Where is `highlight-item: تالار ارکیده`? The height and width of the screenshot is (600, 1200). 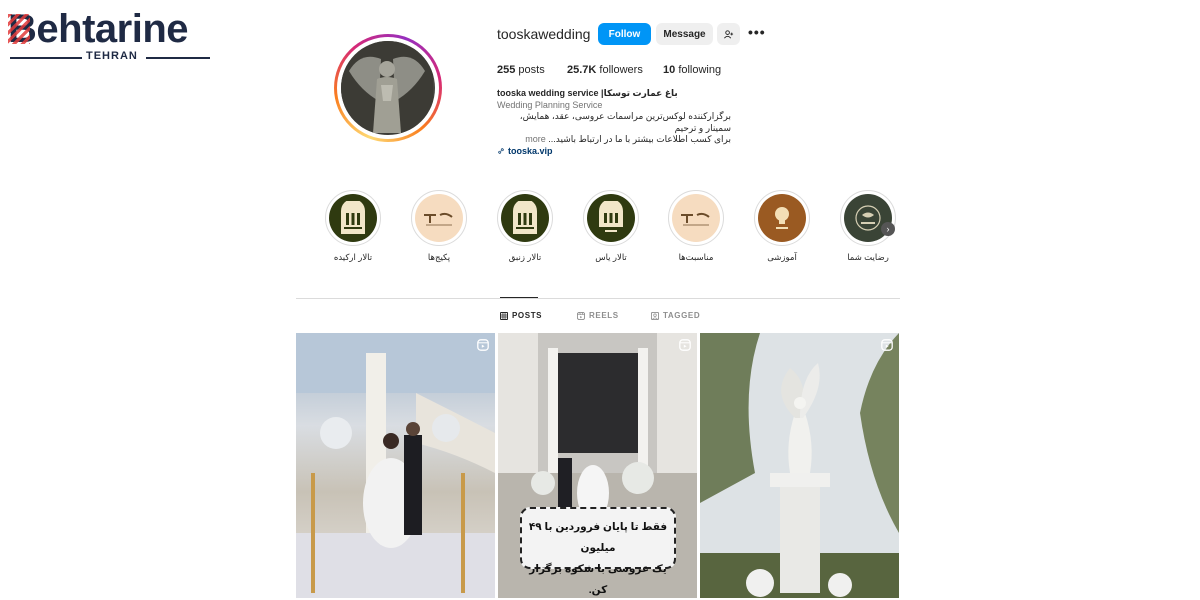
highlight-item: تالار ارکیده is located at coordinates (353, 226).